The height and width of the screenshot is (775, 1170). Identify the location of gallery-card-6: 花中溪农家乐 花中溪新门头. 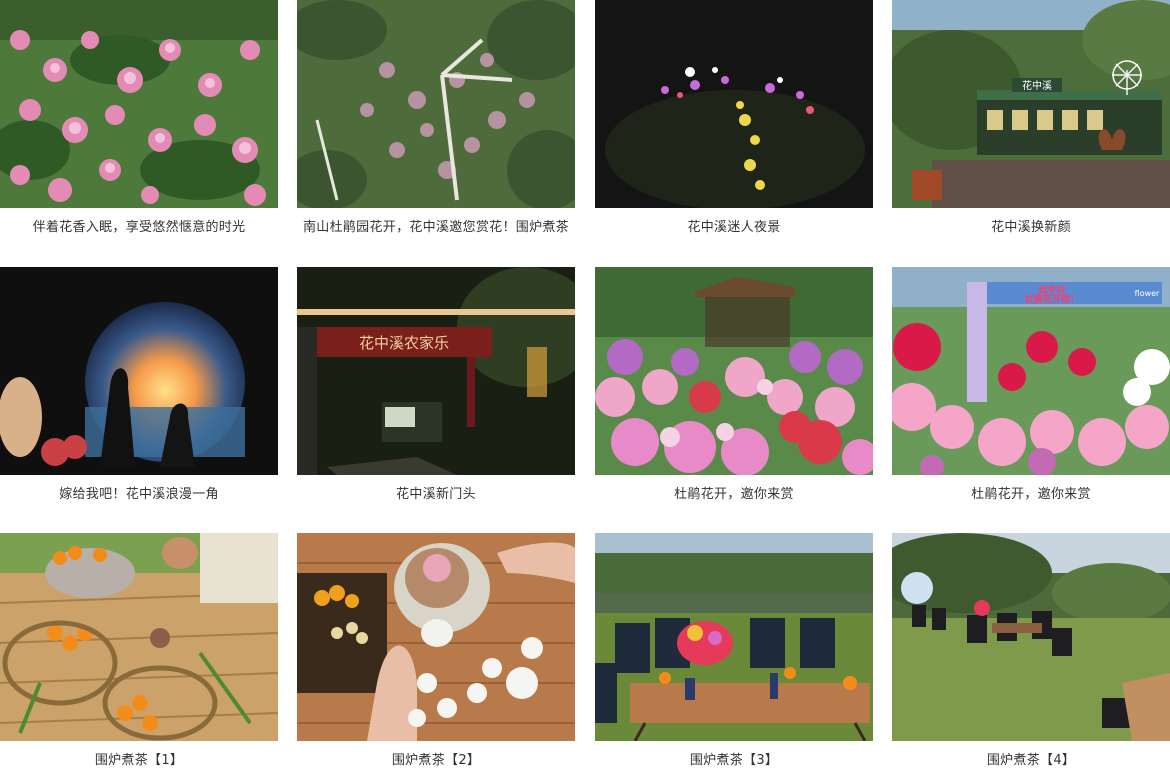
(436, 385).